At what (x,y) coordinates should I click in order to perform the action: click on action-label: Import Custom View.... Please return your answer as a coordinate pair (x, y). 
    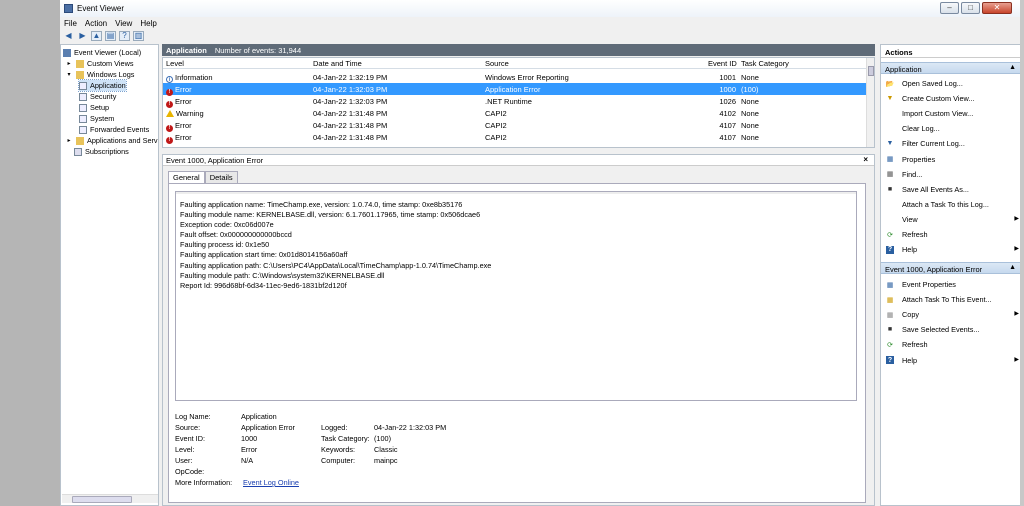
    Looking at the image, I should click on (938, 114).